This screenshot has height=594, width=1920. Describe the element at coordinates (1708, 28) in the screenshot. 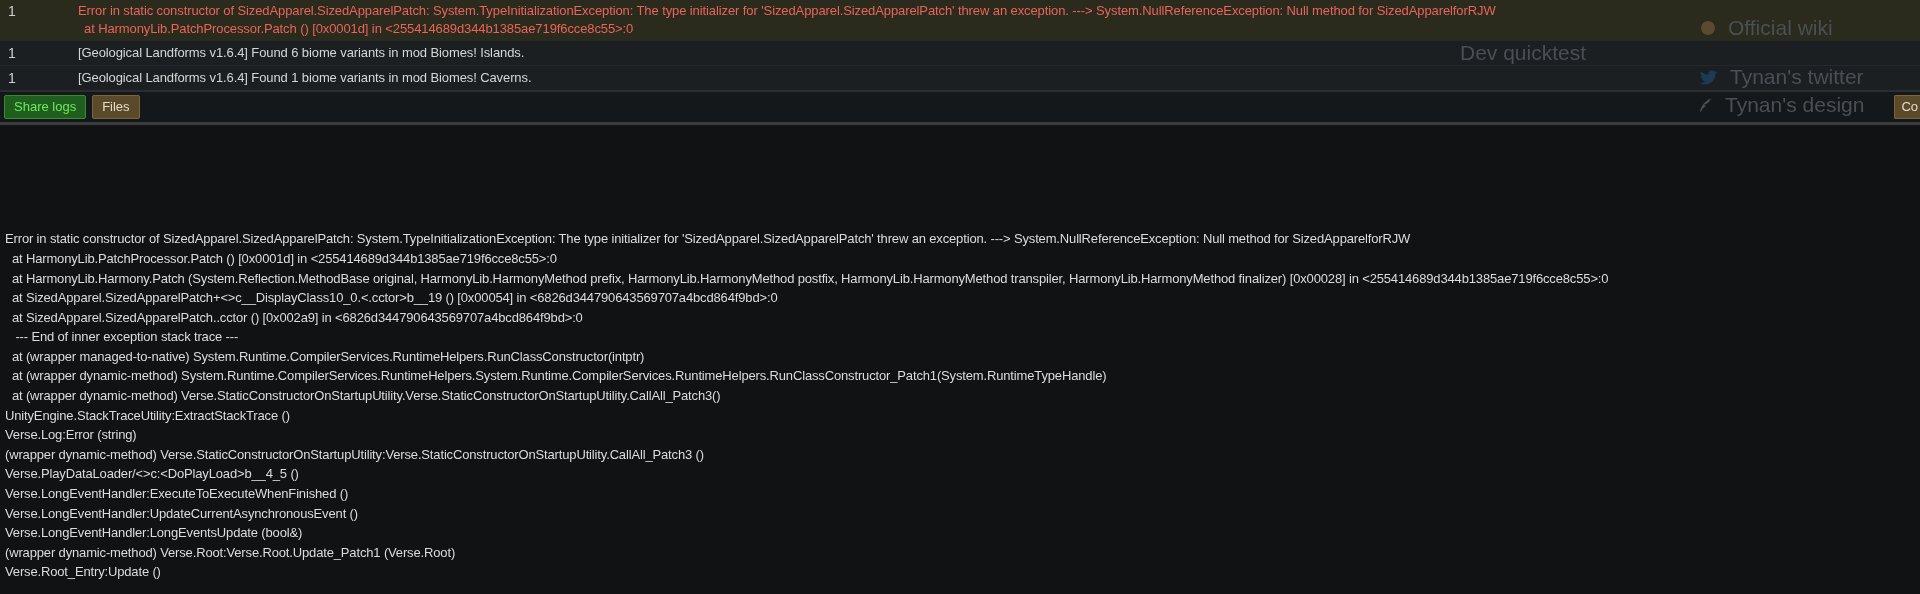

I see `circle-icon` at that location.